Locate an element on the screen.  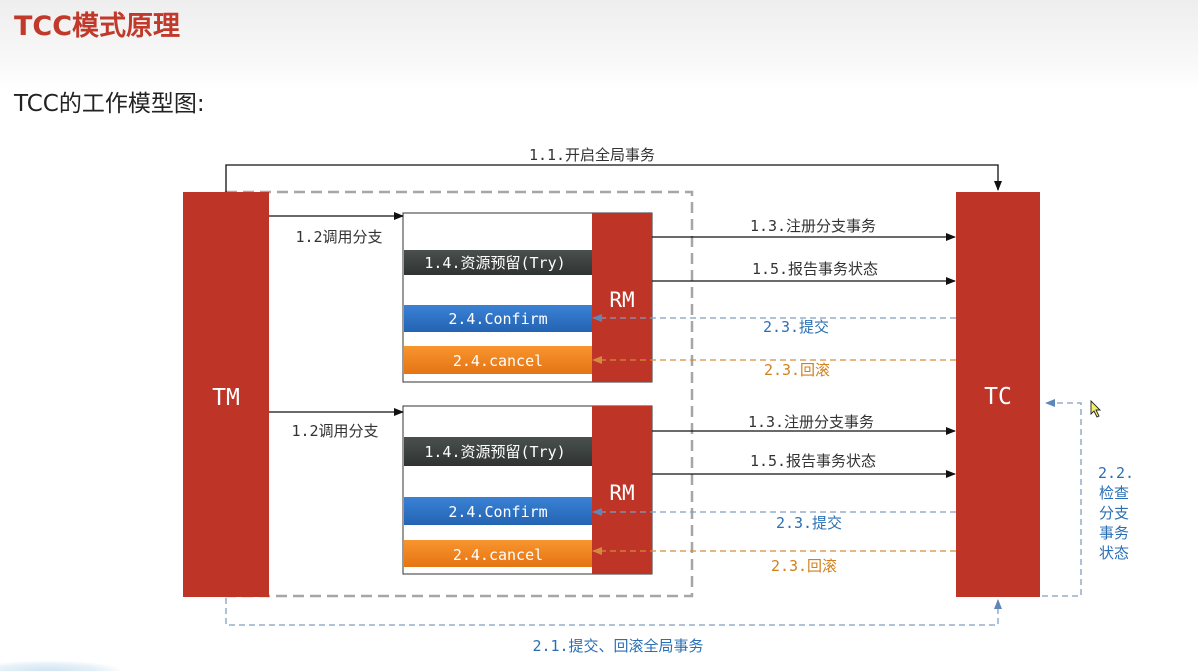
begin-global-arrow is located at coordinates (613, 178).